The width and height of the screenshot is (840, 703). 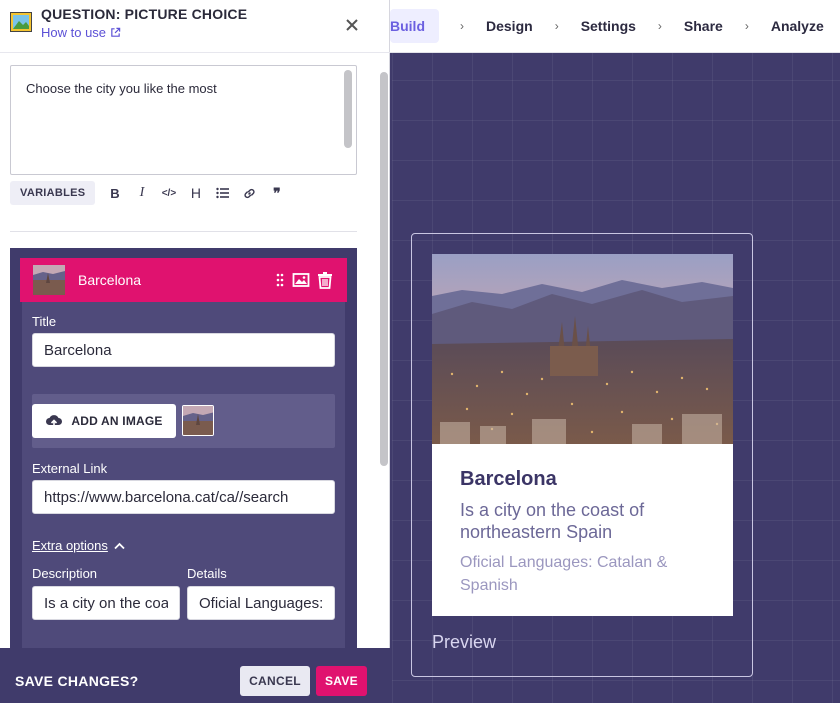 What do you see at coordinates (54, 421) in the screenshot?
I see `cloud-upload-icon` at bounding box center [54, 421].